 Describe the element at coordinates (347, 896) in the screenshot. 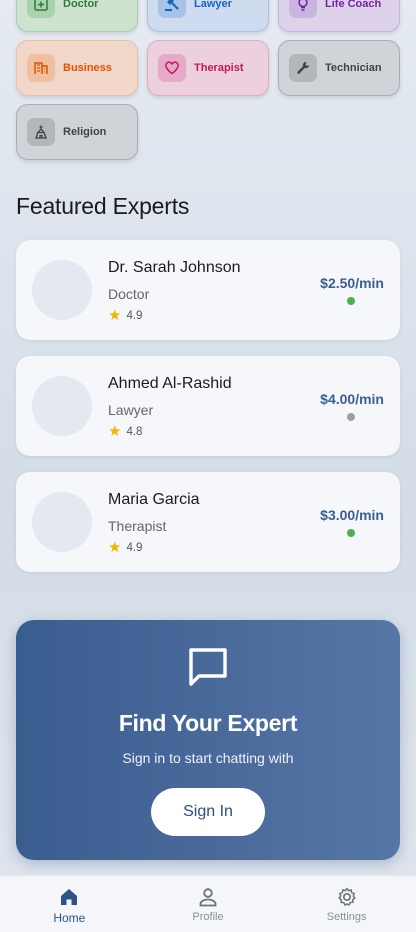

I see `gear-icon` at that location.